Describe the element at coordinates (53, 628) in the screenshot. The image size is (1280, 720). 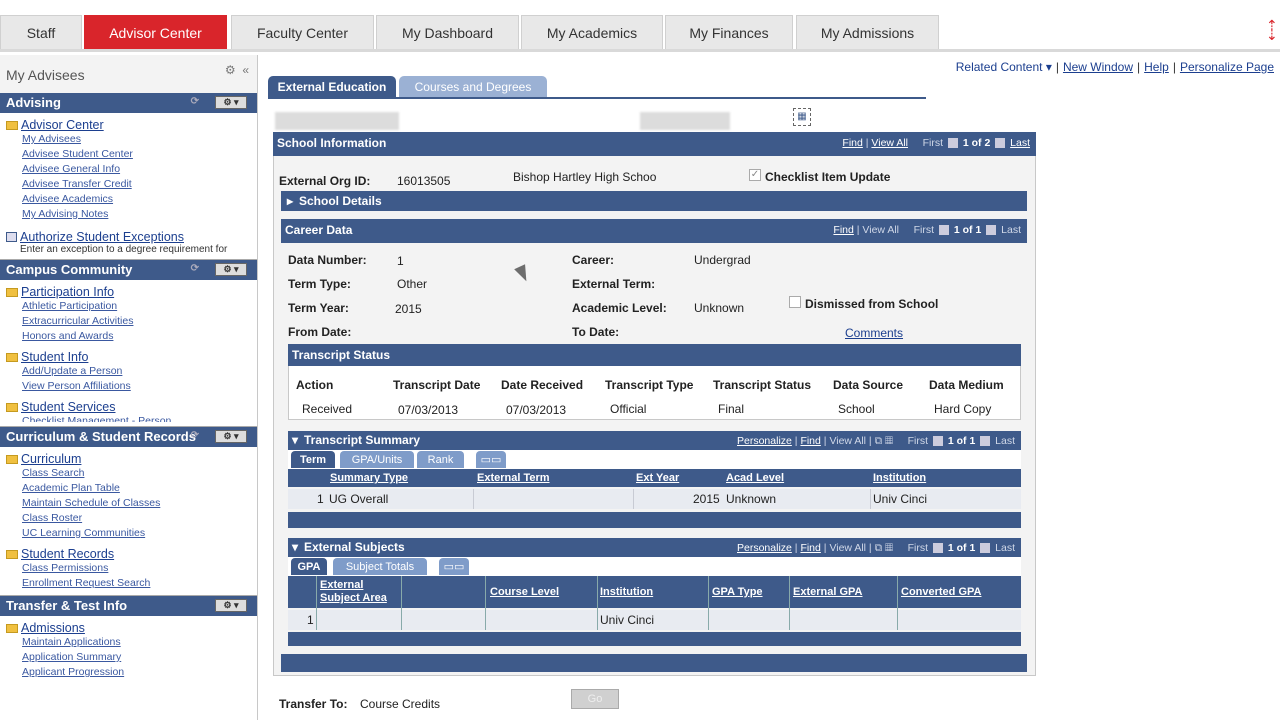
I see `folder-admissions: Admissions` at that location.